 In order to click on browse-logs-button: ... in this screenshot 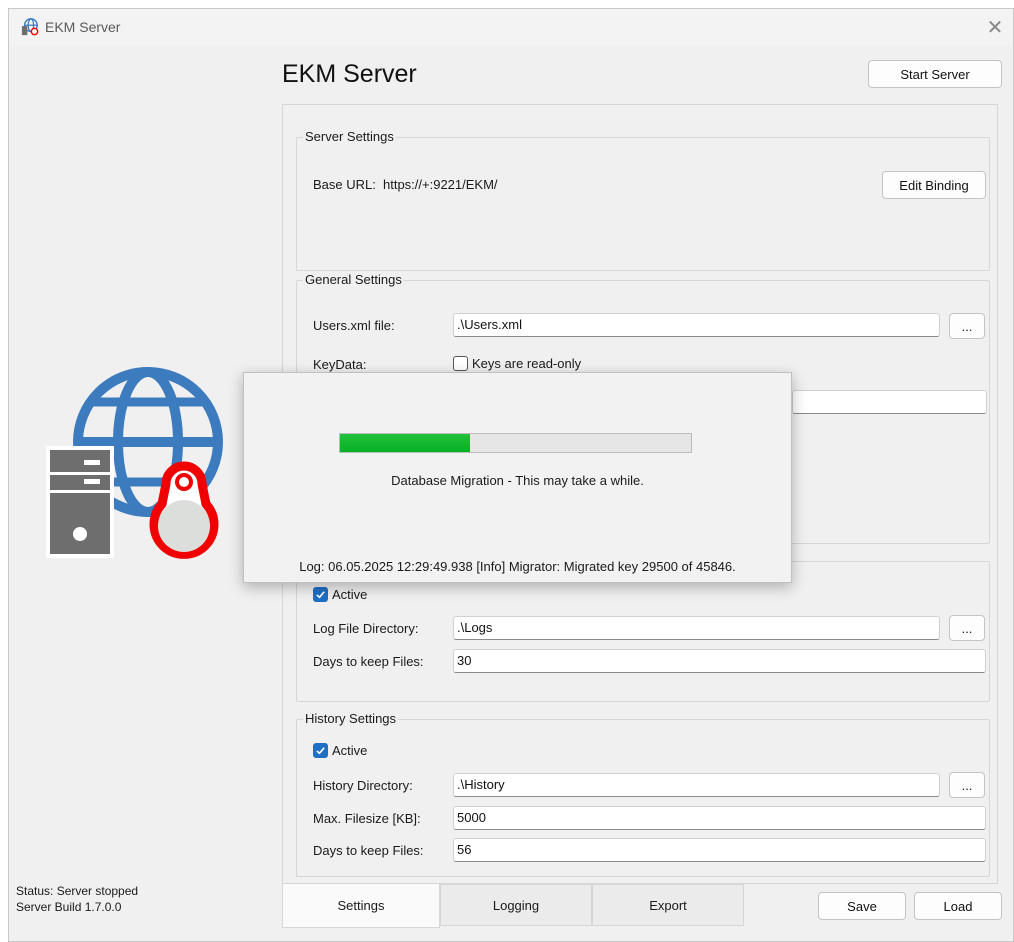, I will do `click(967, 628)`.